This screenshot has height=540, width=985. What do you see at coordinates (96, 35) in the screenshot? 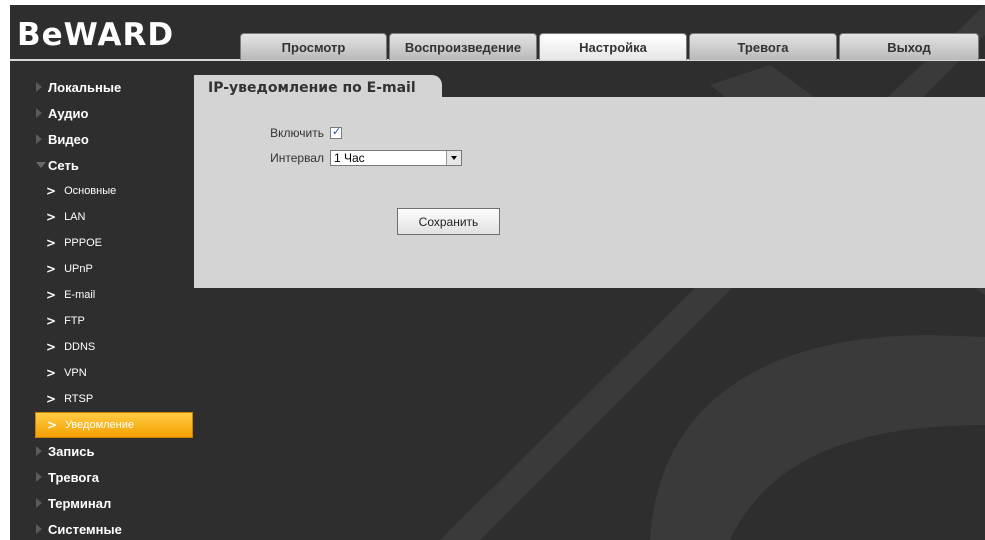
I see `beward-logo: BeWARD` at bounding box center [96, 35].